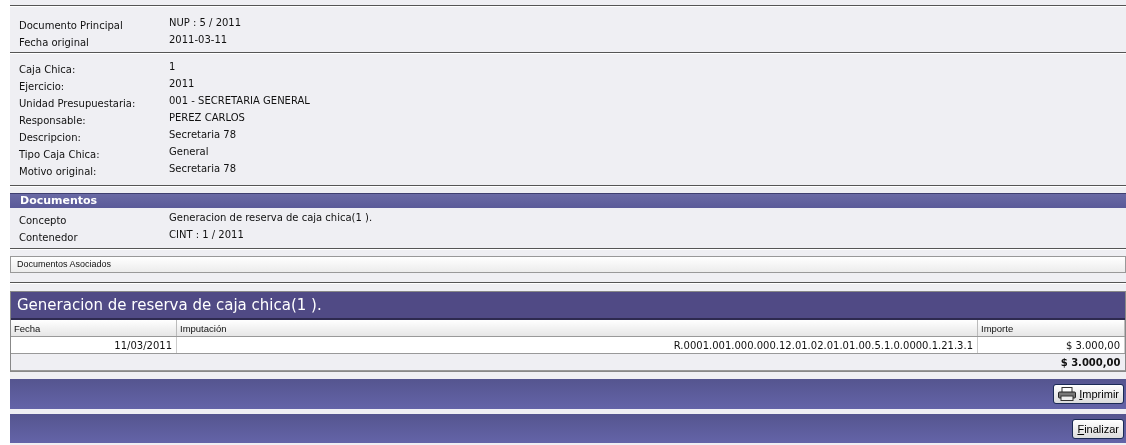 The image size is (1126, 445). What do you see at coordinates (206, 235) in the screenshot?
I see `field-value: CINT : 1 / 2011` at bounding box center [206, 235].